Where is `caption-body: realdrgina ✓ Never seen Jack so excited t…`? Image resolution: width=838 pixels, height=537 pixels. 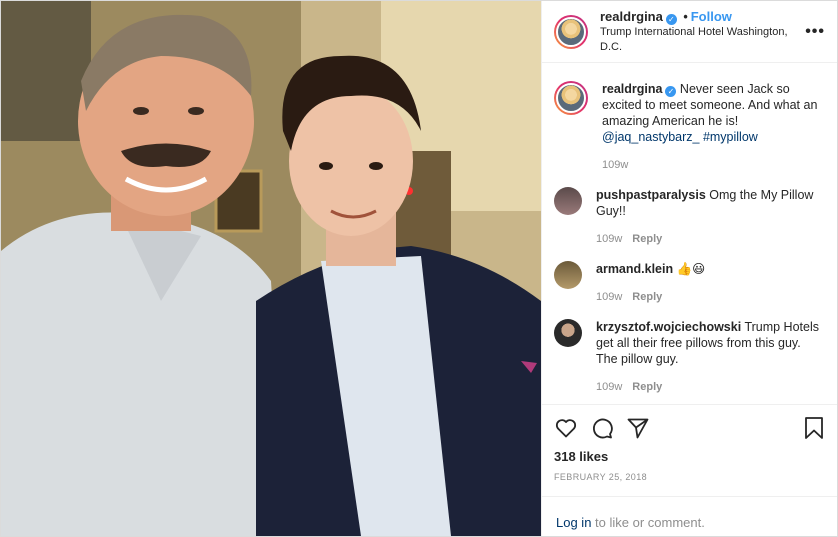 caption-body: realdrgina ✓ Never seen Jack so excited t… is located at coordinates (711, 127).